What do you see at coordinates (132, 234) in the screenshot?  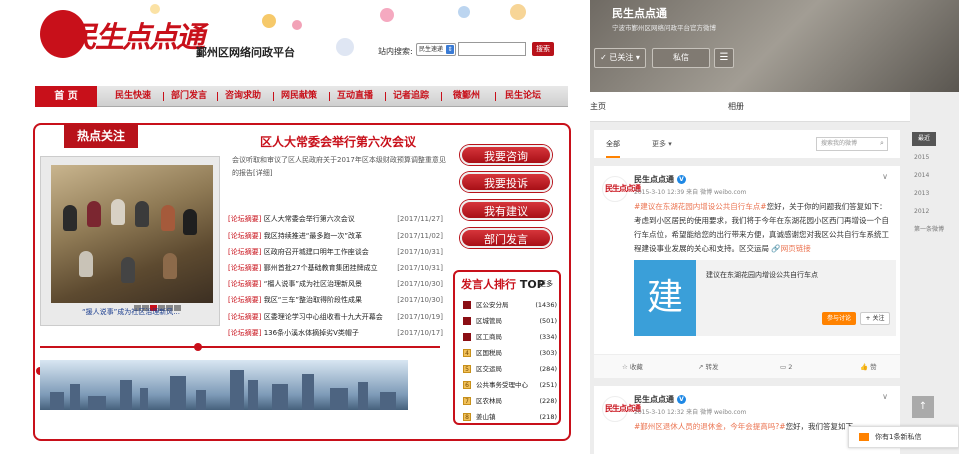 I see `news-photo` at bounding box center [132, 234].